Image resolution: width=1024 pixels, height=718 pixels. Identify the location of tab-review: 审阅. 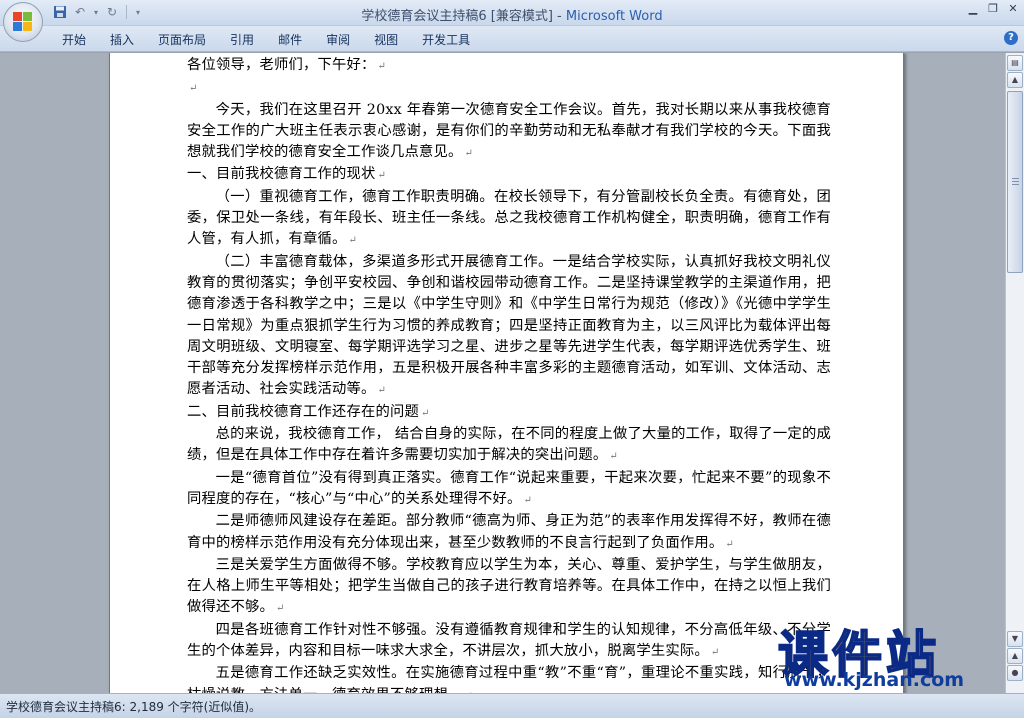
(338, 40).